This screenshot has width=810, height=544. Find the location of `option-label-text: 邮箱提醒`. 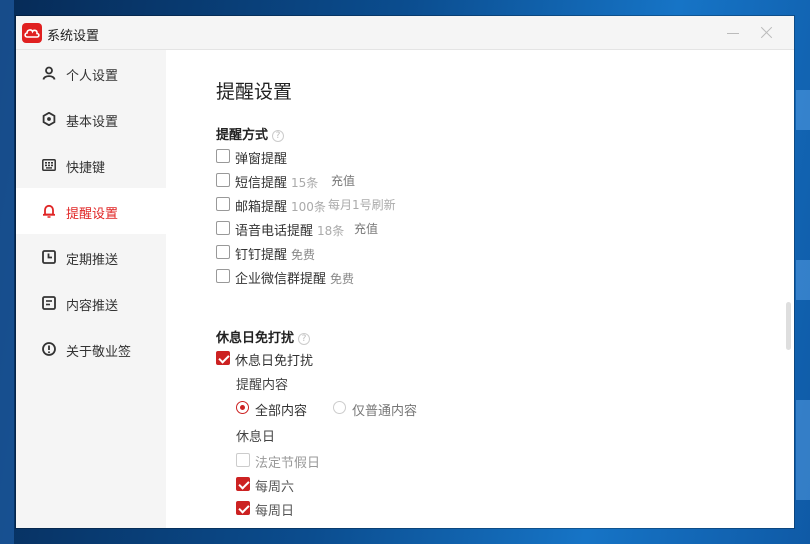

option-label-text: 邮箱提醒 is located at coordinates (261, 207).